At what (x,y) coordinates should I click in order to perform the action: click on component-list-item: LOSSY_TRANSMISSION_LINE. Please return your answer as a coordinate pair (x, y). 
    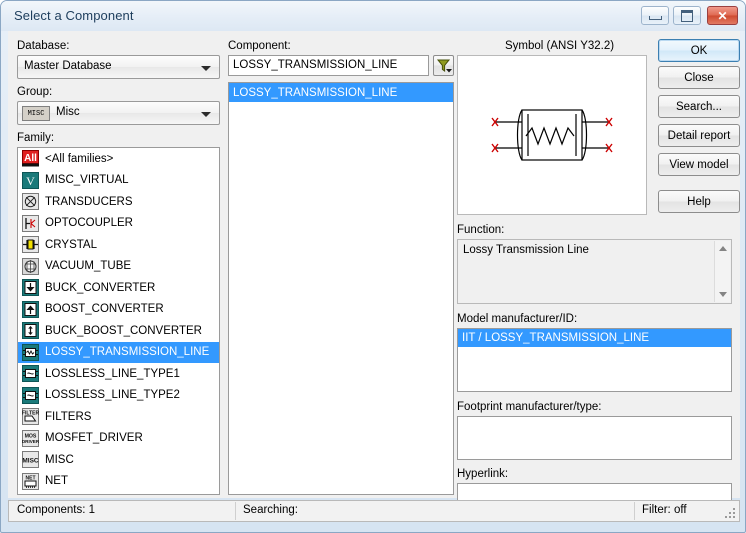
    Looking at the image, I should click on (341, 92).